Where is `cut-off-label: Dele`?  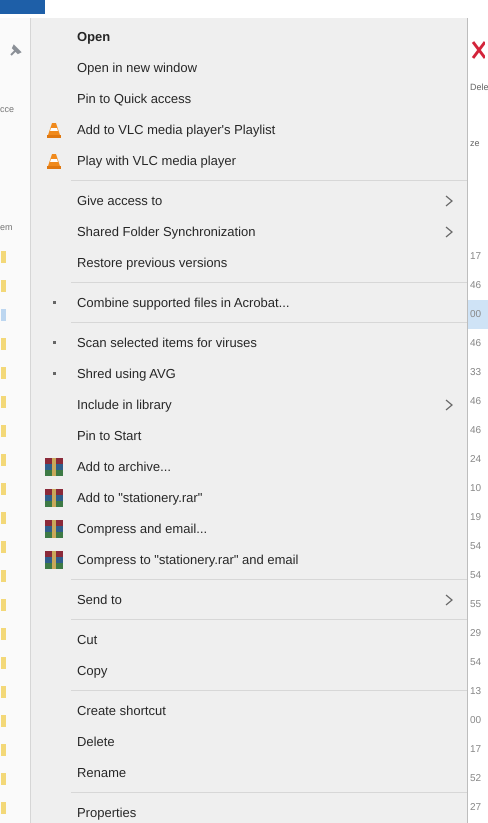 cut-off-label: Dele is located at coordinates (479, 87).